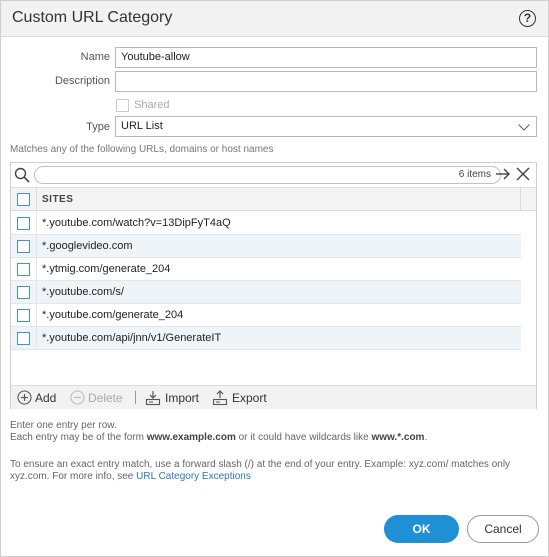 The width and height of the screenshot is (549, 557). Describe the element at coordinates (326, 126) in the screenshot. I see `type-select: URL List` at that location.